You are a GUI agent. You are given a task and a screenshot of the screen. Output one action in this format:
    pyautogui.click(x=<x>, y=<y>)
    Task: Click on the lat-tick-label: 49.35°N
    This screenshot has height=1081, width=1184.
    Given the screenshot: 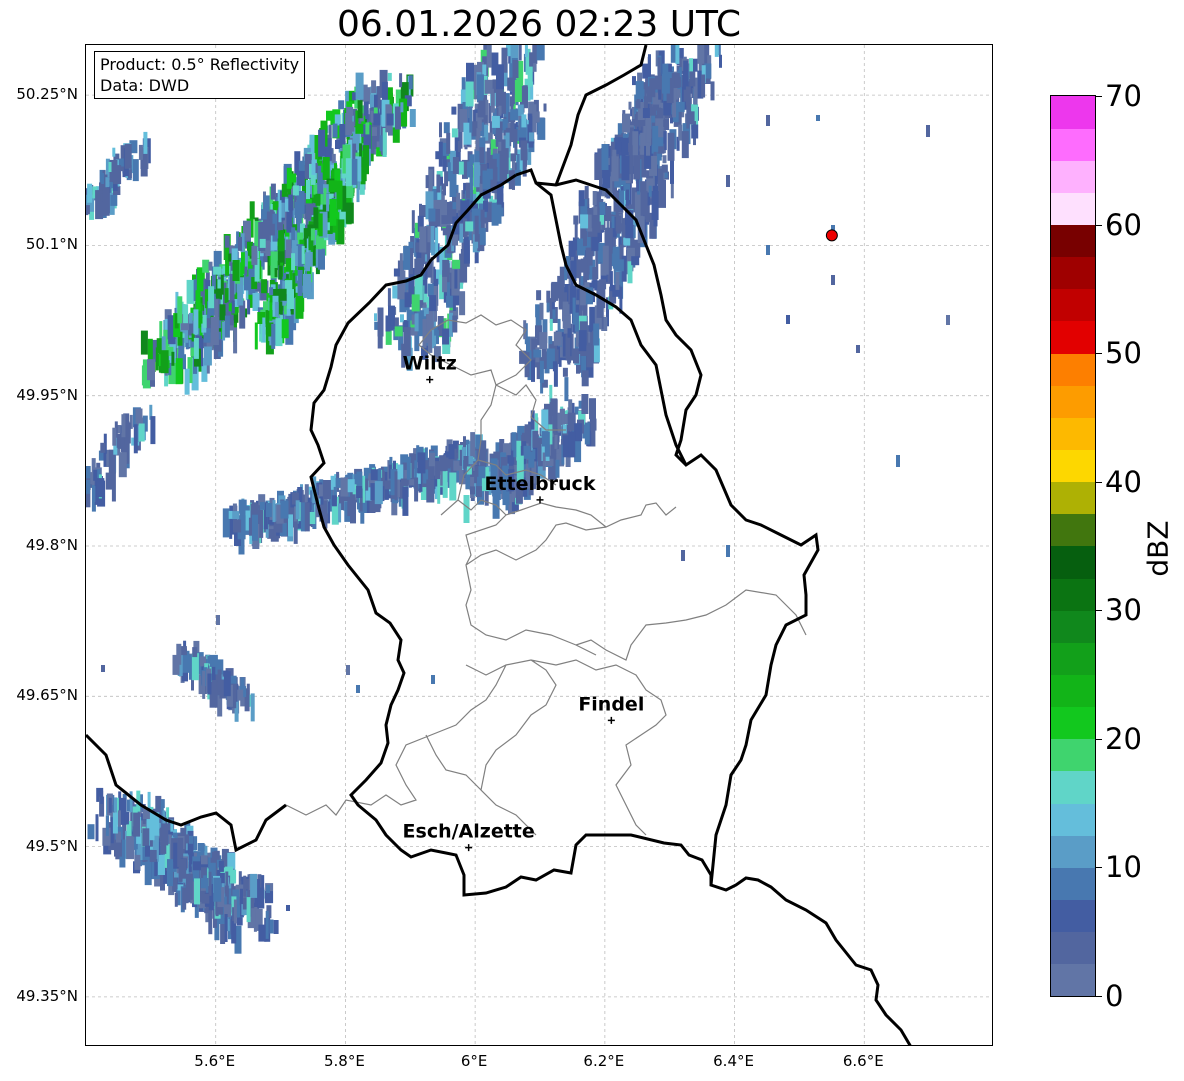 What is the action you would take?
    pyautogui.click(x=47, y=995)
    